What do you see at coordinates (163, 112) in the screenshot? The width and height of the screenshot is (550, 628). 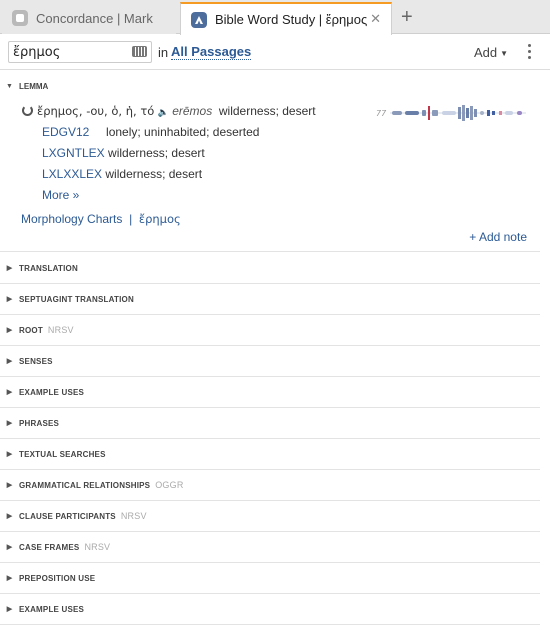 I see `speaker-icon: 🔈` at bounding box center [163, 112].